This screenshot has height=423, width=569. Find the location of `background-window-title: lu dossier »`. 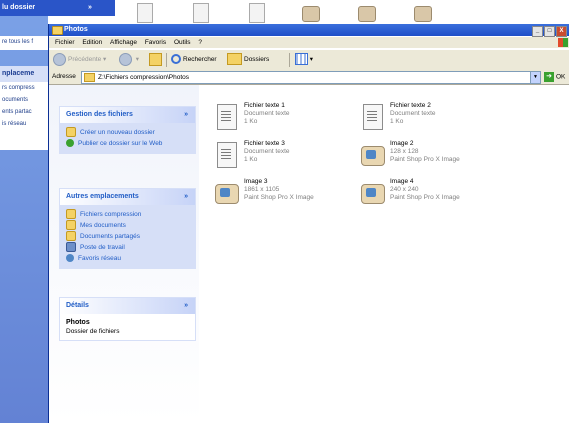

background-window-title: lu dossier » is located at coordinates (57, 8).